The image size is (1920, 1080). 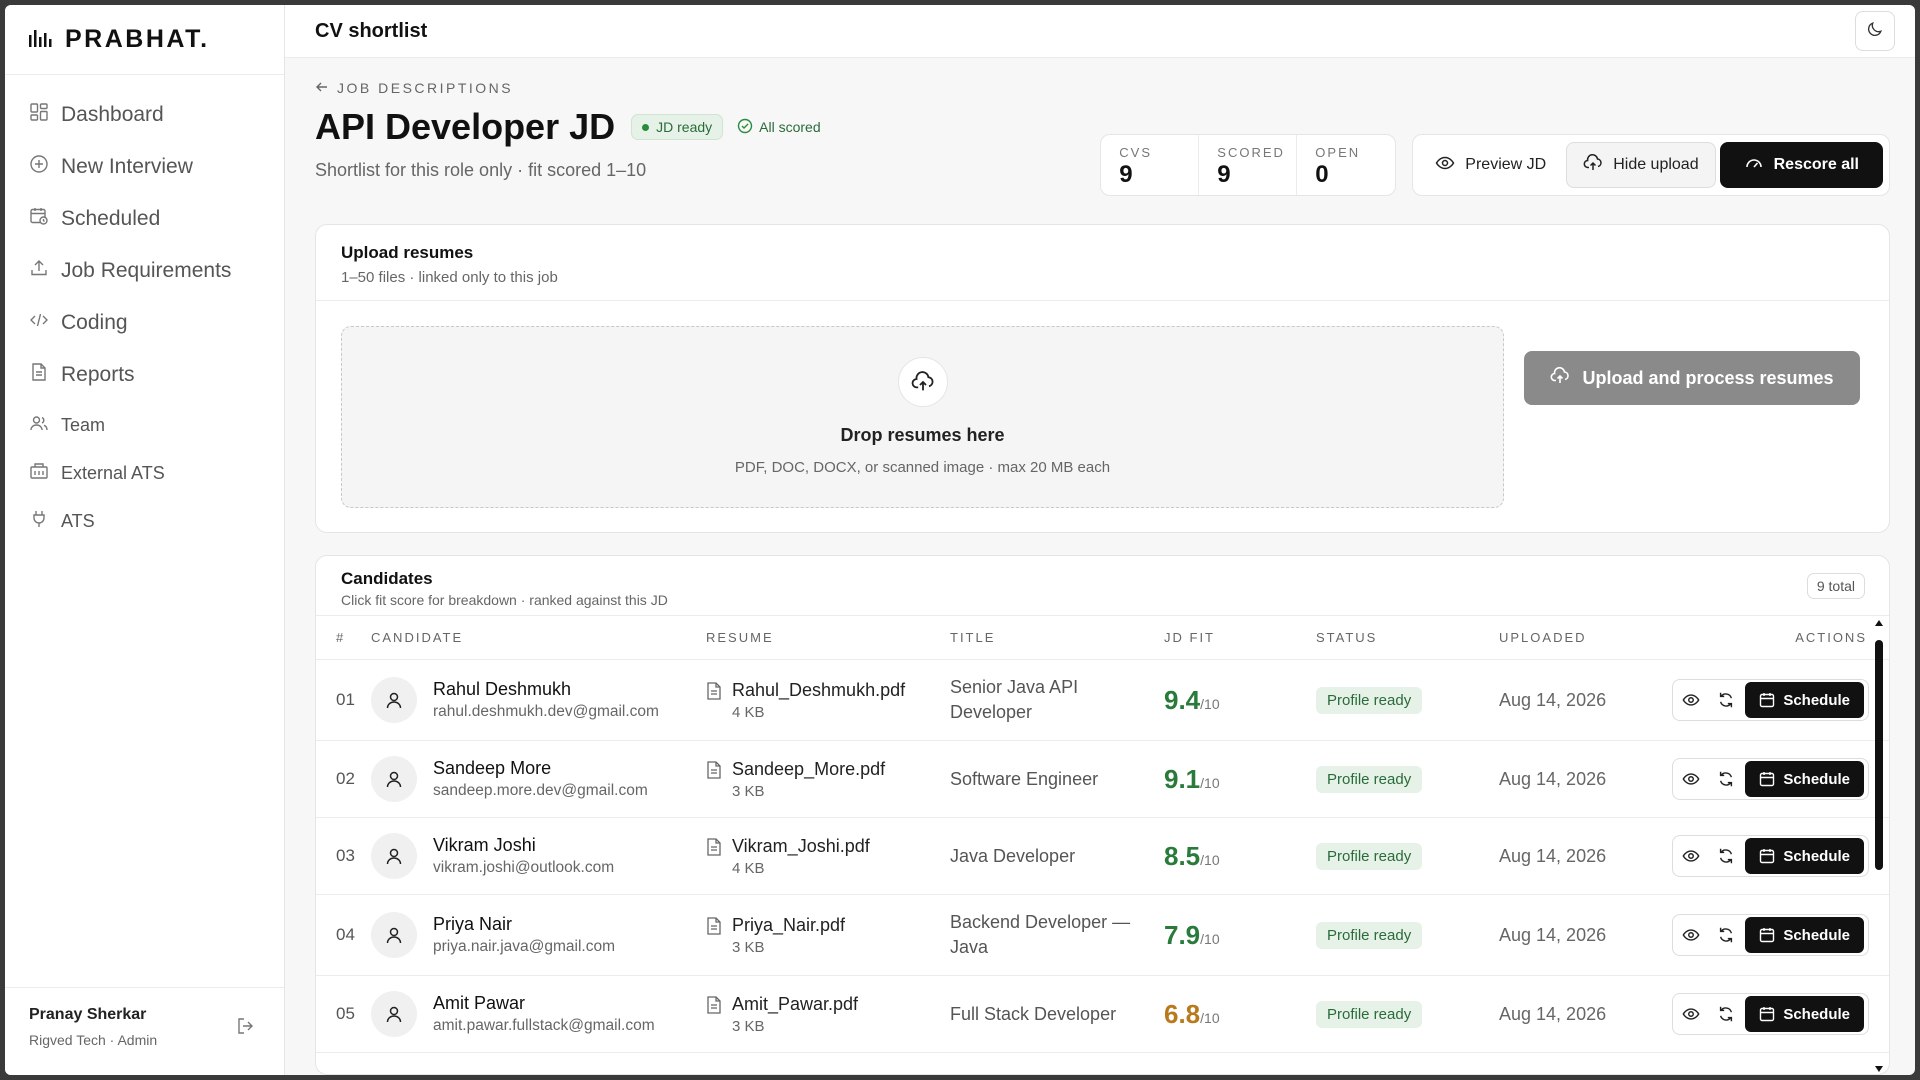 I want to click on col-header-actions: ACTIONS, so click(x=1831, y=637).